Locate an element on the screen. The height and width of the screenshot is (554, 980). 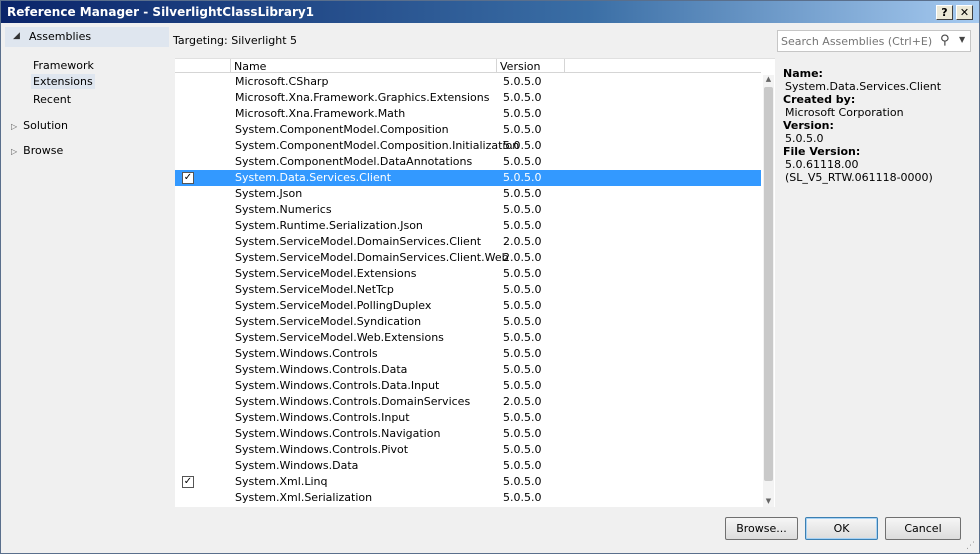
nav-item-framework: Framework is located at coordinates (63, 65).